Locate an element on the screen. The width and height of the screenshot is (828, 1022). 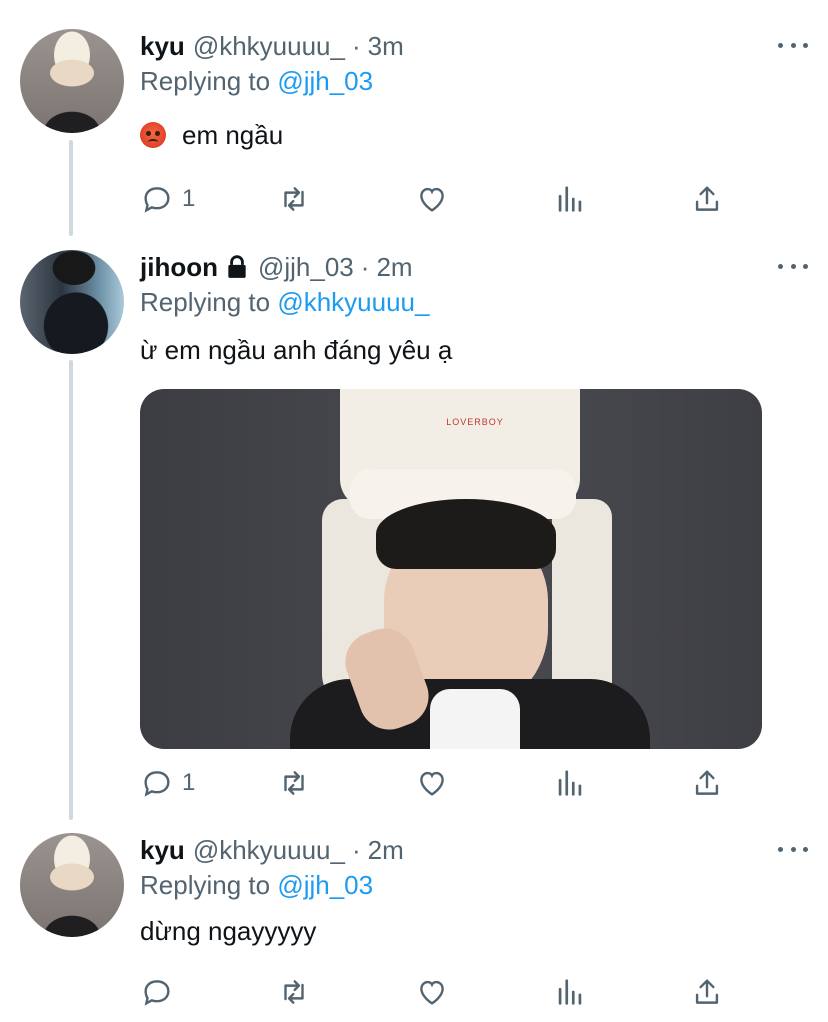
display-name: jihoon is located at coordinates (179, 267).